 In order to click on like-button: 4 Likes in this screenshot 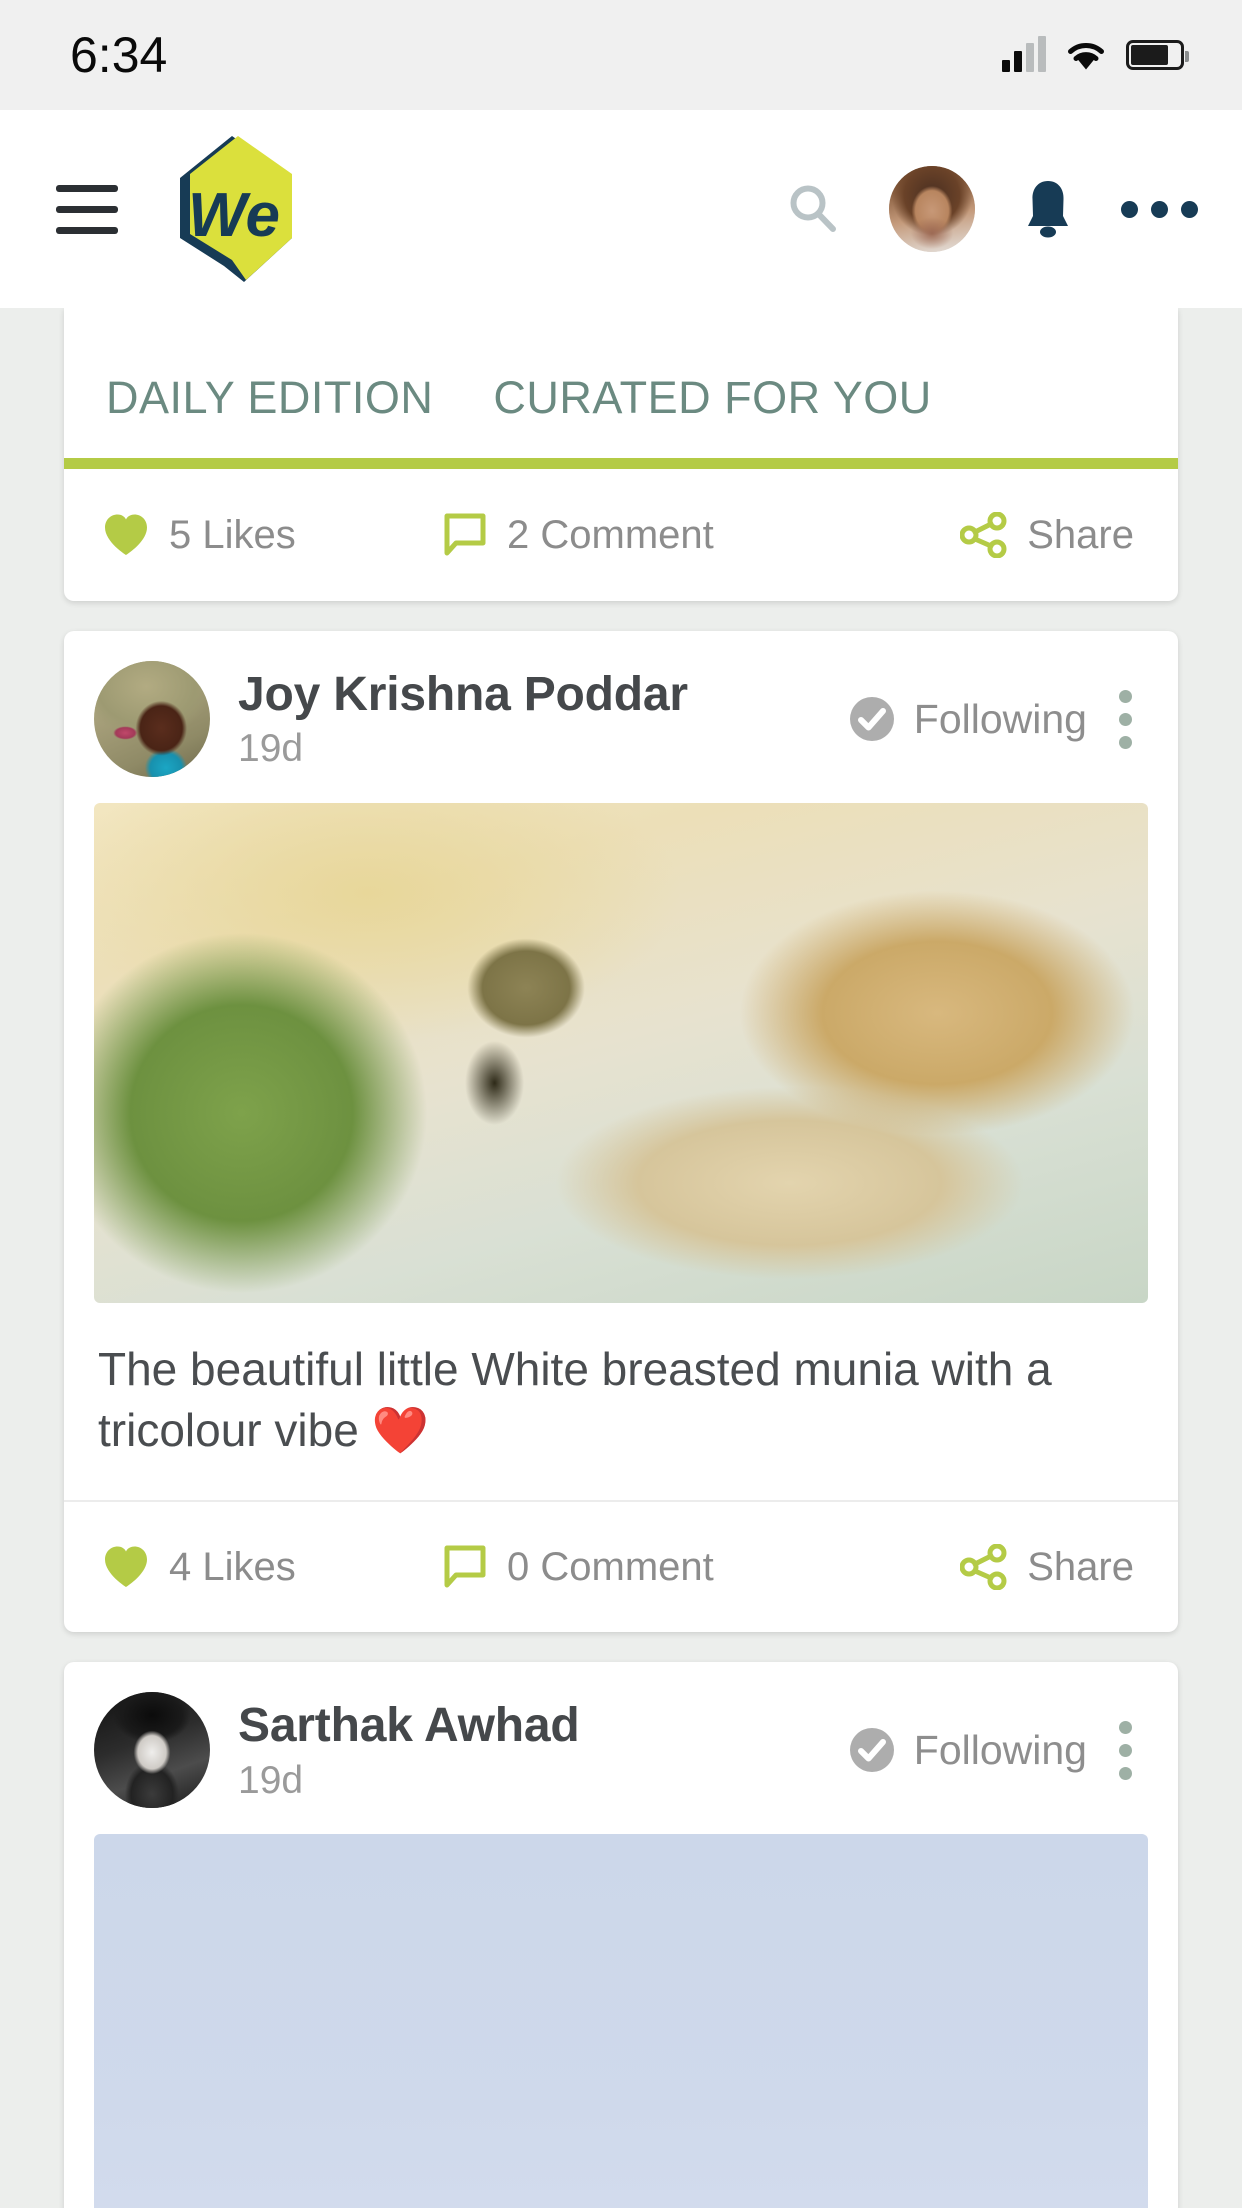, I will do `click(272, 1567)`.